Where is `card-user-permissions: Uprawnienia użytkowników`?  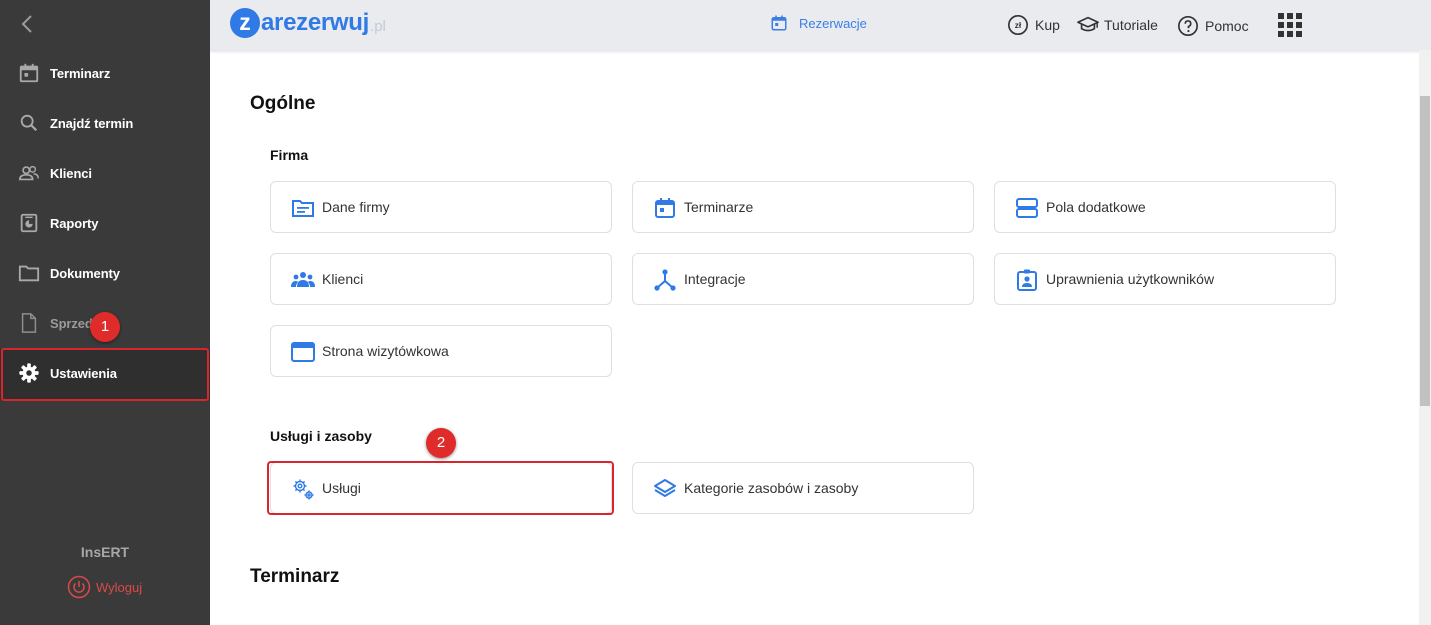
card-user-permissions: Uprawnienia użytkowników is located at coordinates (1165, 279).